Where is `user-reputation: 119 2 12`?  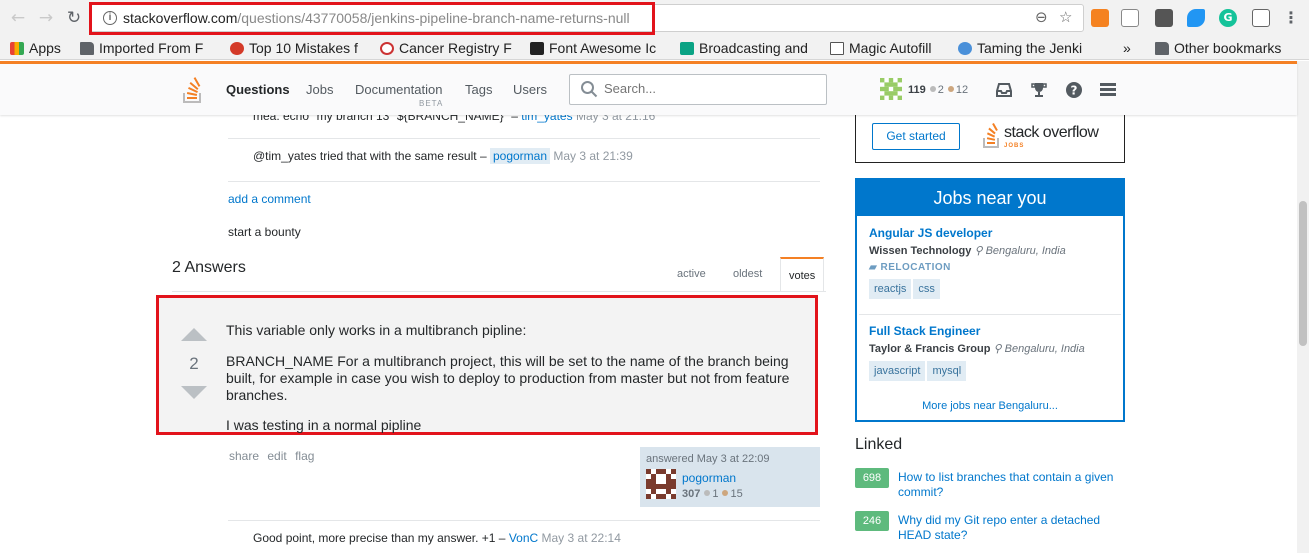
user-reputation: 119 2 12 is located at coordinates (938, 90).